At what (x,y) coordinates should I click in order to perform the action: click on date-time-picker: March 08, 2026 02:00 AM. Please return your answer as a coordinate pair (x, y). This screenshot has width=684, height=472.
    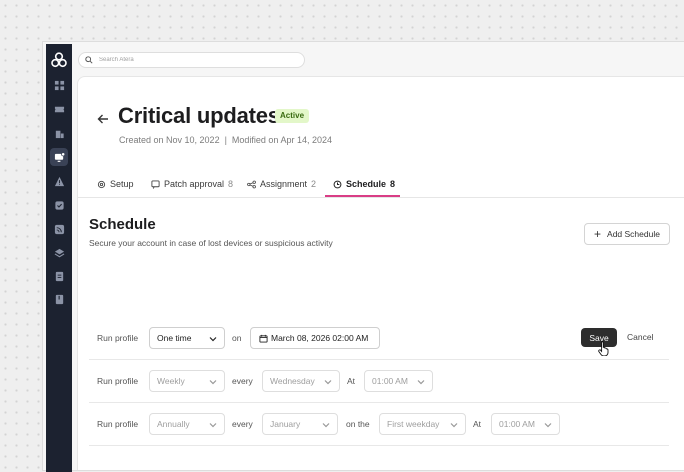
    Looking at the image, I should click on (315, 338).